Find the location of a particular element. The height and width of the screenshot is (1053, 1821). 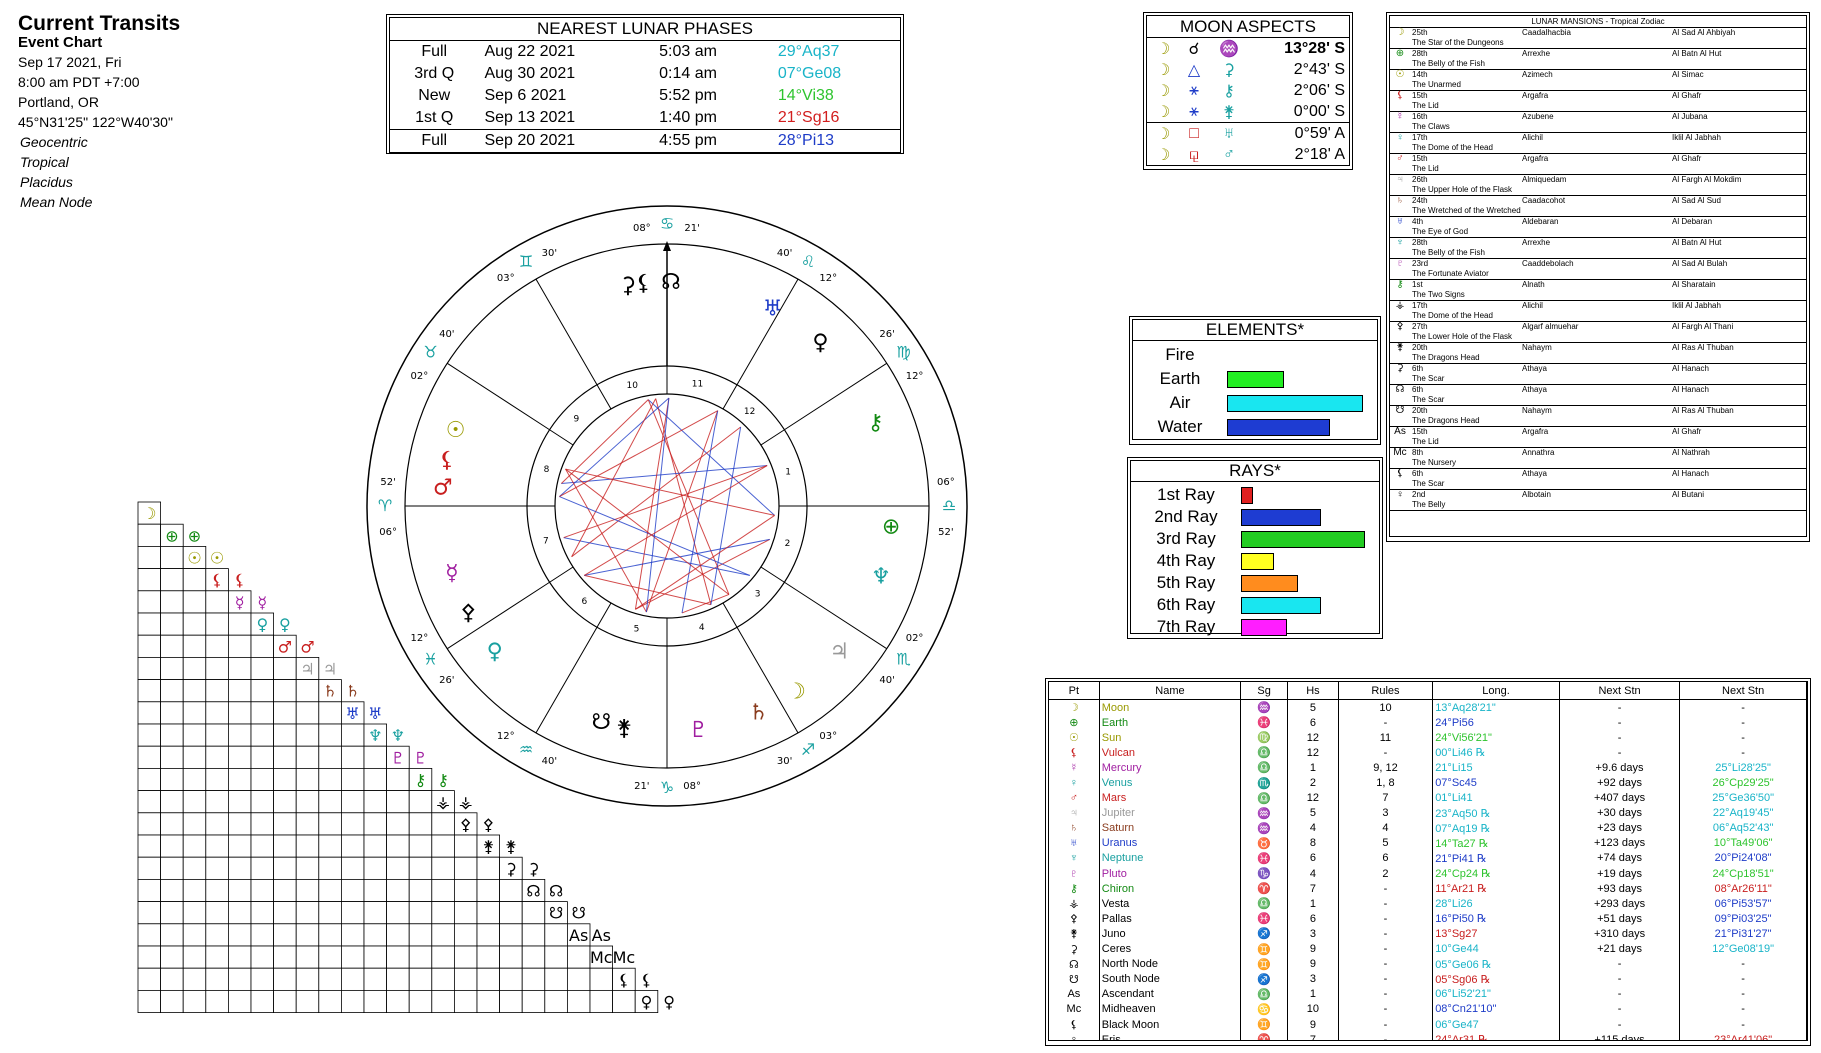

mansion-arabic-name: Al Hanach is located at coordinates (1690, 473).